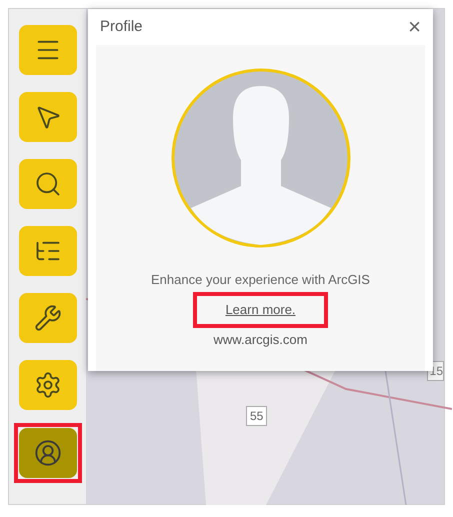  What do you see at coordinates (48, 453) in the screenshot?
I see `user-icon` at bounding box center [48, 453].